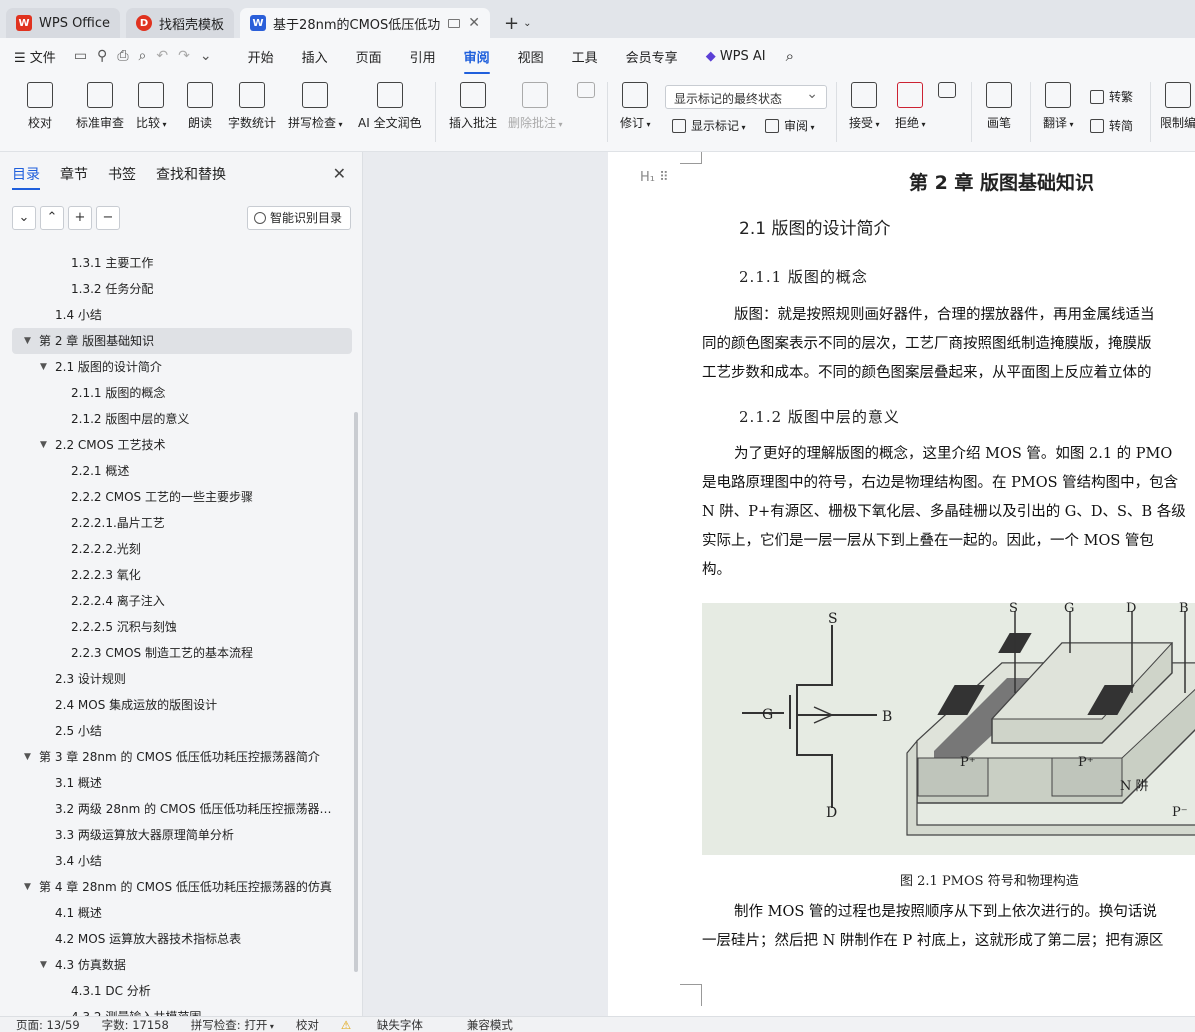 The height and width of the screenshot is (1032, 1195). Describe the element at coordinates (315, 56) in the screenshot. I see `menu-insert: 插入` at that location.